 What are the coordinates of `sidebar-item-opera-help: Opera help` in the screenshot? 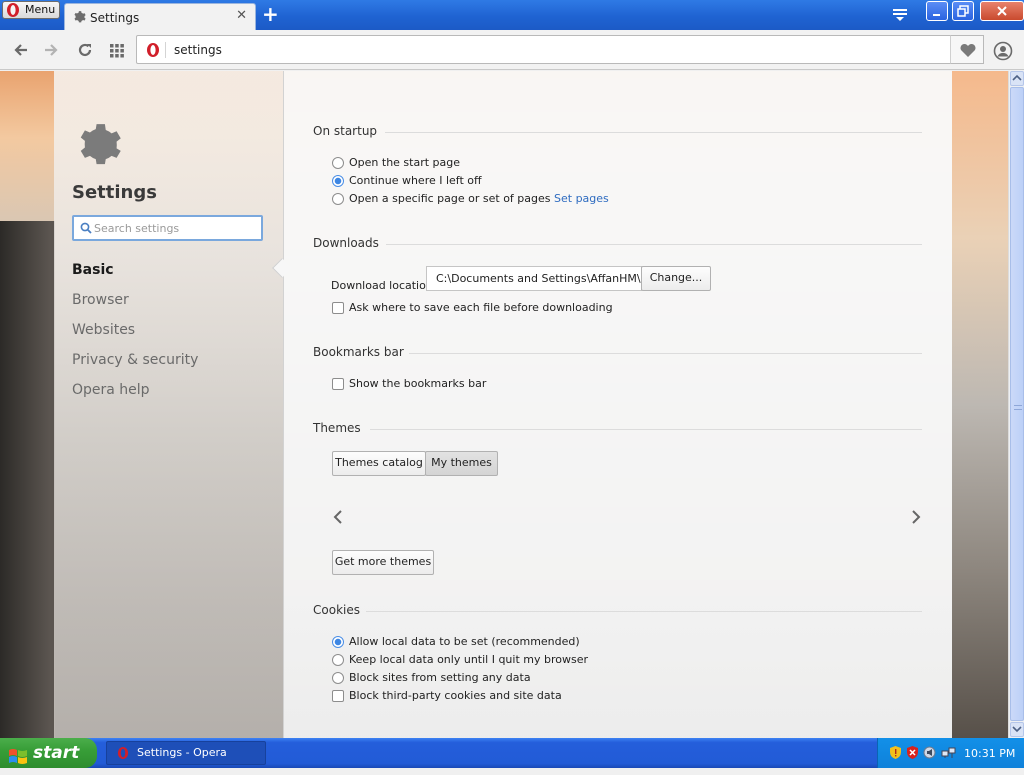 It's located at (111, 390).